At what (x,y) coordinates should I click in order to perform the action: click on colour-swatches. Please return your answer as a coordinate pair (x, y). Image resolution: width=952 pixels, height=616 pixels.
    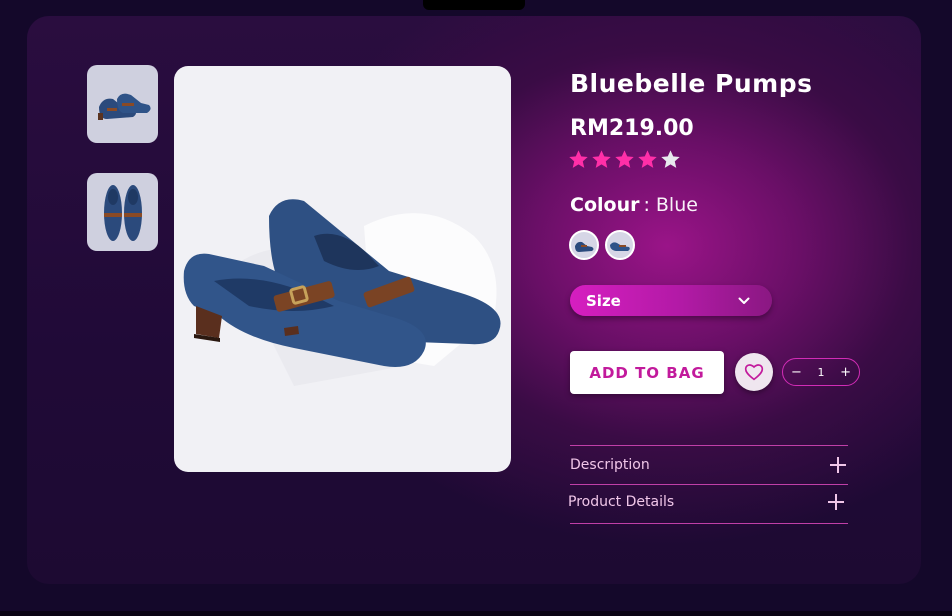
    Looking at the image, I should click on (602, 245).